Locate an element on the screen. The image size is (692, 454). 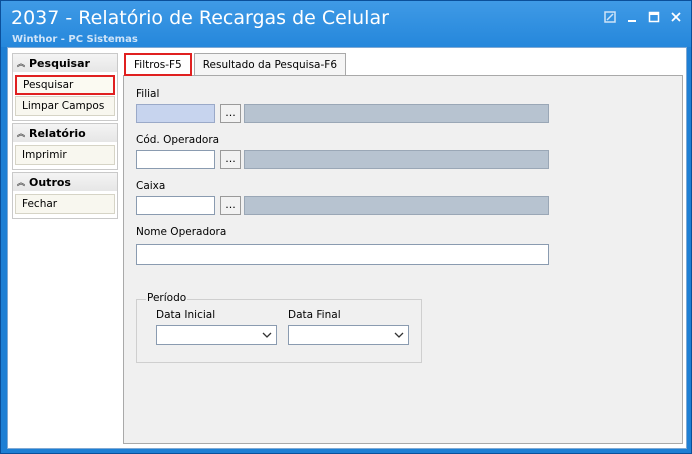
close-icon is located at coordinates (676, 17).